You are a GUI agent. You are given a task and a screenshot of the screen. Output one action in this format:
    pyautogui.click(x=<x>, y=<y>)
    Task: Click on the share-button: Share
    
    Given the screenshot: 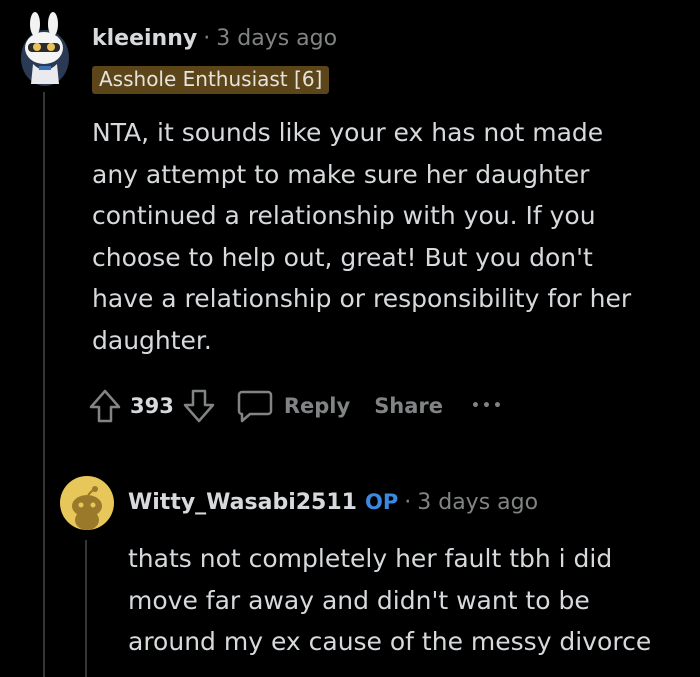 What is the action you would take?
    pyautogui.click(x=408, y=406)
    